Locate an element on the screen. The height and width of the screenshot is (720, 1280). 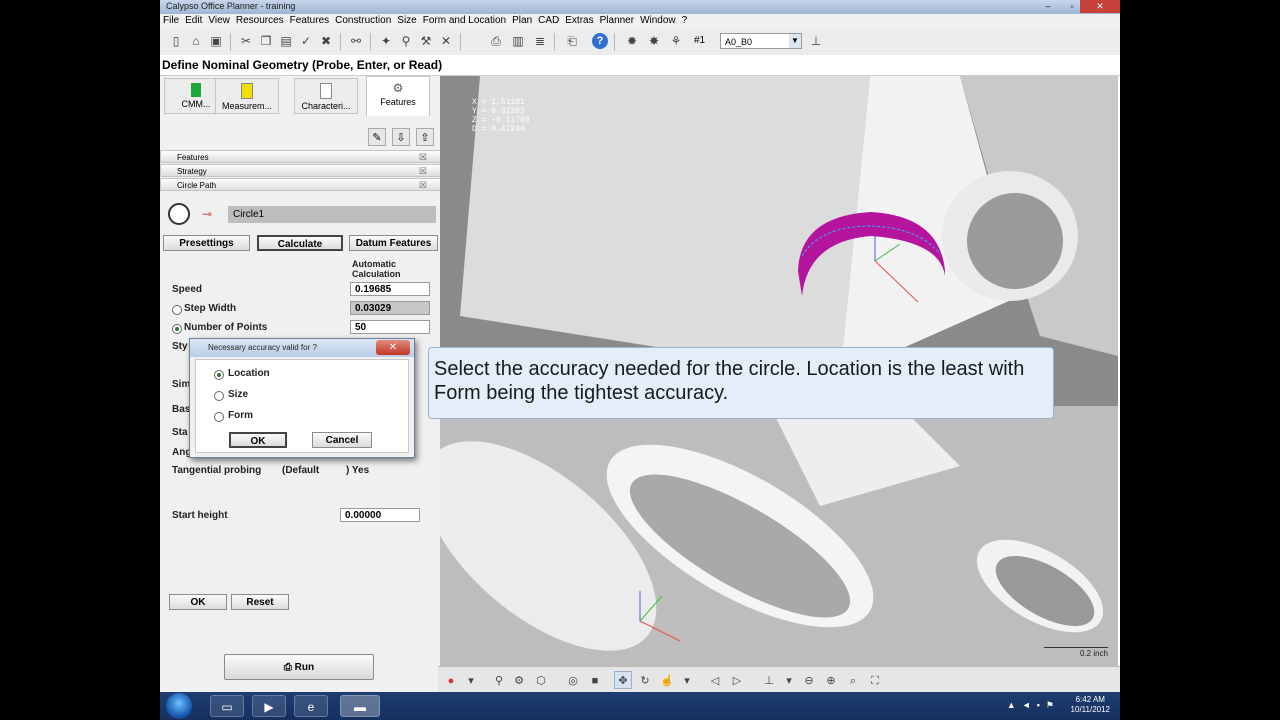
close-button: ✕ is located at coordinates (1100, 6).